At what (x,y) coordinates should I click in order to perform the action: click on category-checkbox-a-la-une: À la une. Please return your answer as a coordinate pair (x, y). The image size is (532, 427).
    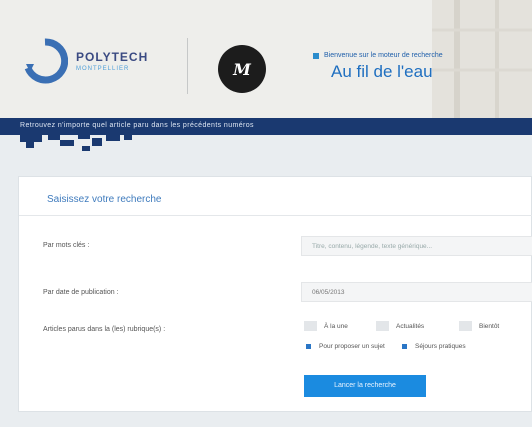
    Looking at the image, I should click on (326, 326).